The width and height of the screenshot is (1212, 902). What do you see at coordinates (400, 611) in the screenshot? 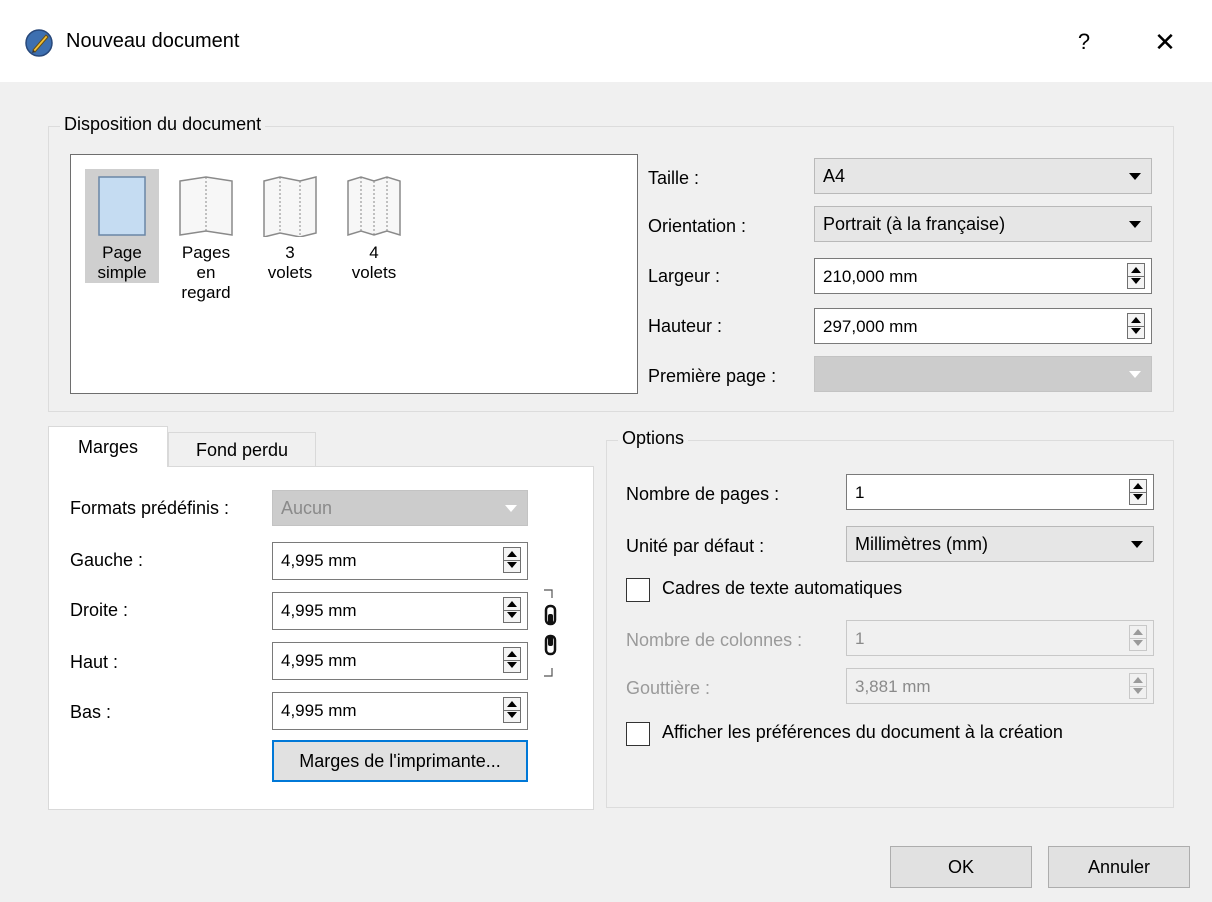
I see `right-margin-spinbox: 4,995 mm` at bounding box center [400, 611].